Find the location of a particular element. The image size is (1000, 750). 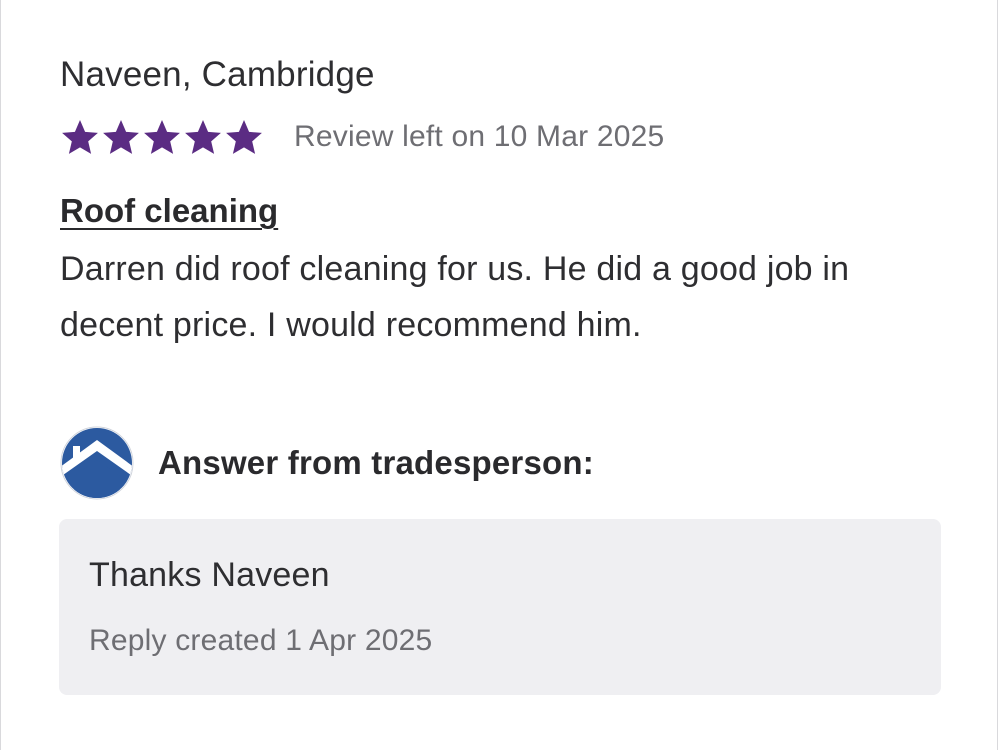

reply-text: Thanks Naveen is located at coordinates (209, 575).